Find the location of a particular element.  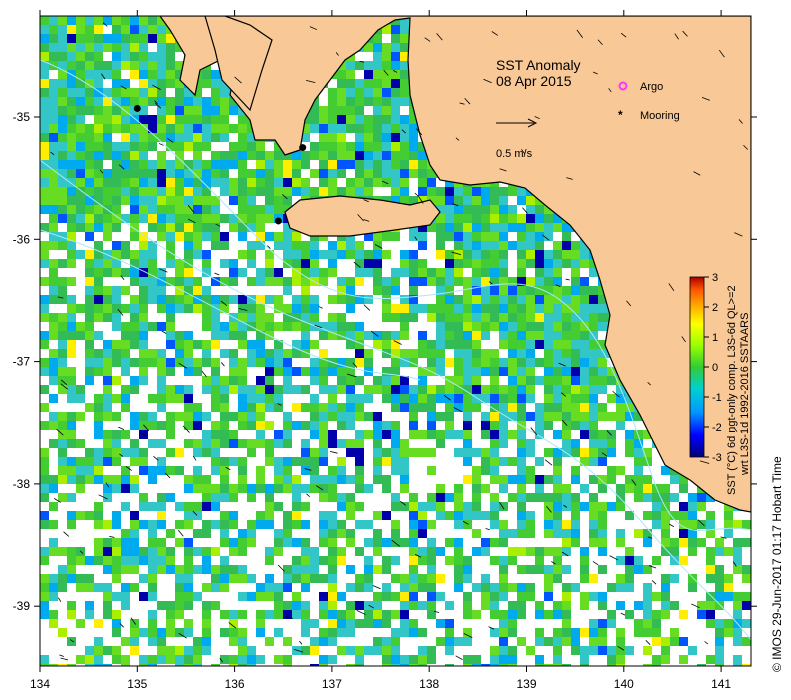

map-title: SST Anomaly is located at coordinates (538, 65).